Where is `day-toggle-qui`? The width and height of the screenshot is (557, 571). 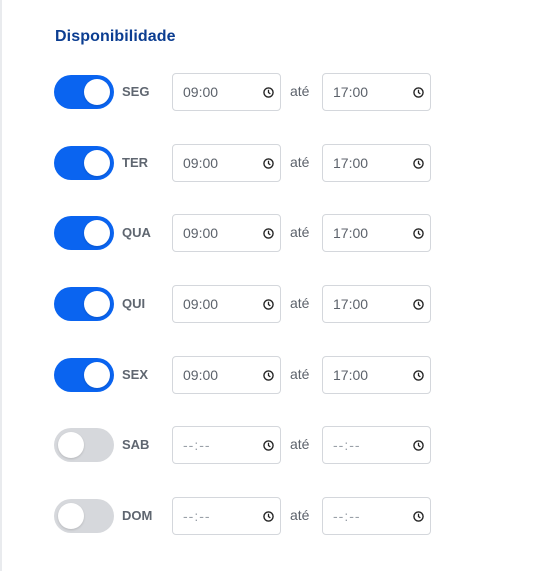
day-toggle-qui is located at coordinates (84, 304).